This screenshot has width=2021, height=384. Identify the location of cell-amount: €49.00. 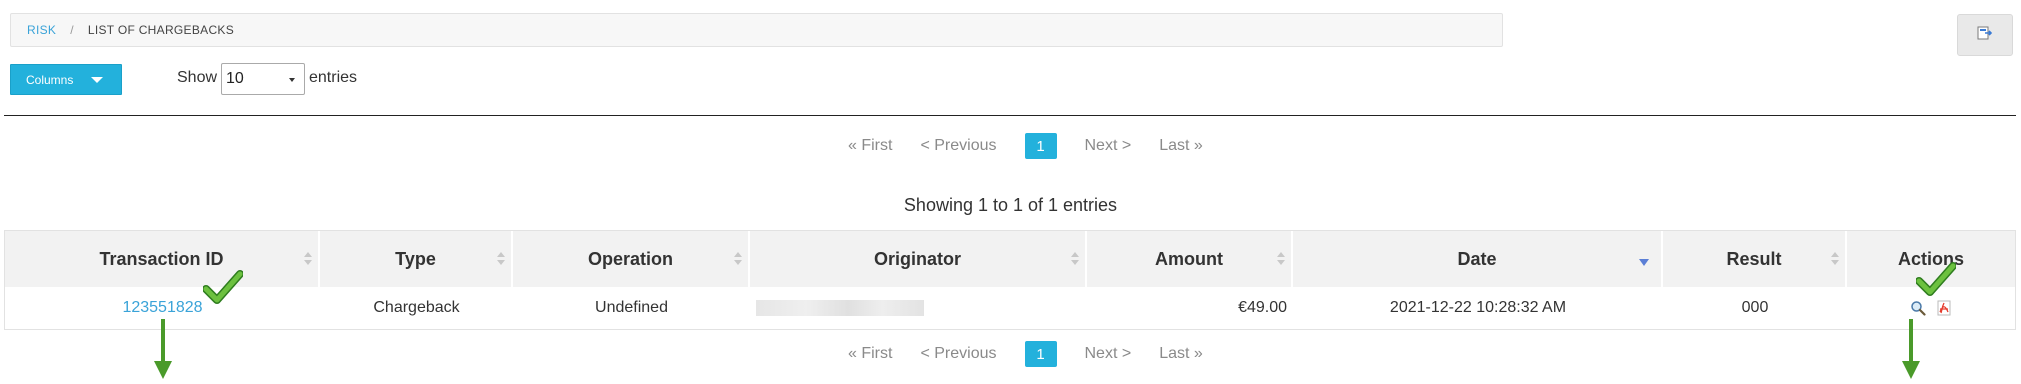
(1262, 307).